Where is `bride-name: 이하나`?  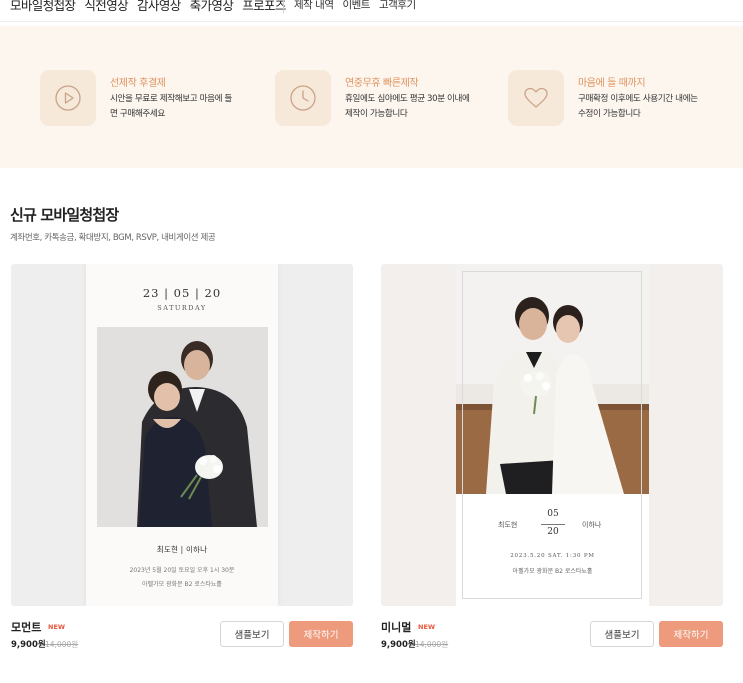 bride-name: 이하나 is located at coordinates (592, 525).